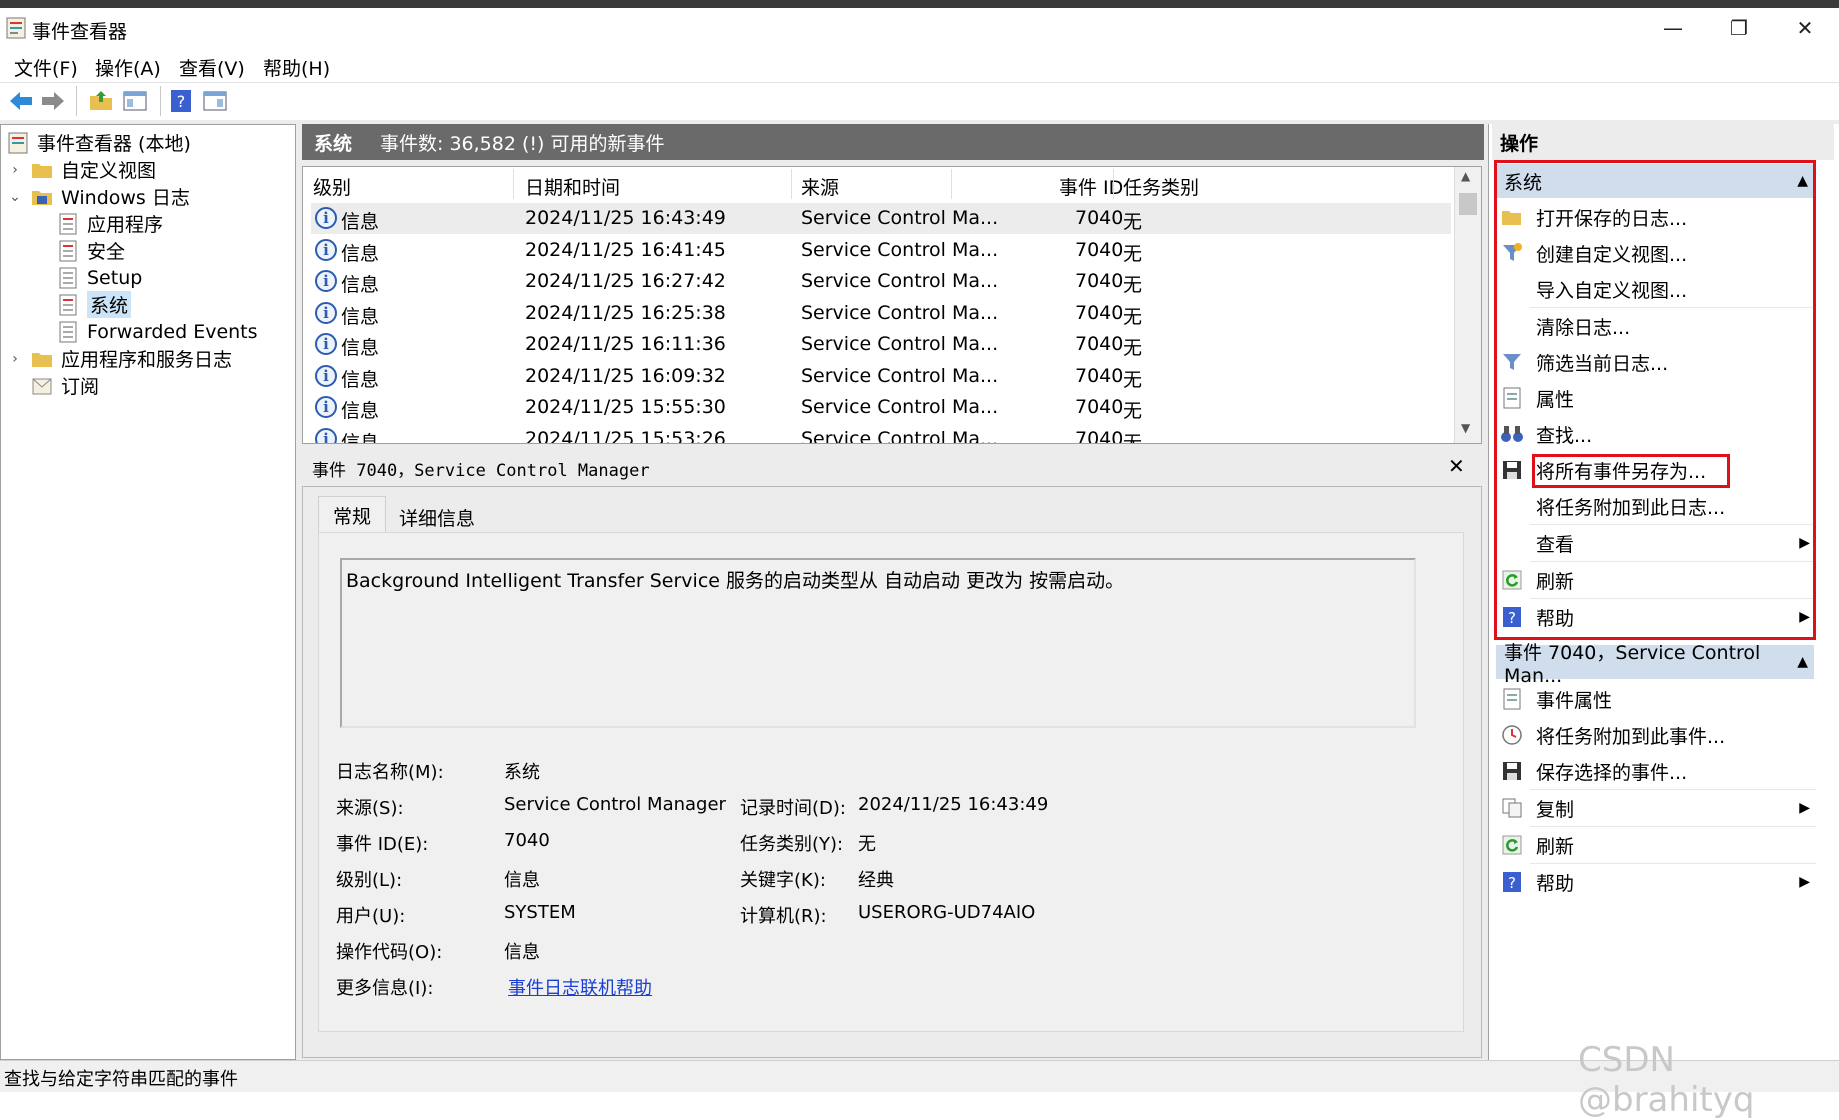 This screenshot has height=1120, width=1839. I want to click on scroll-thumb, so click(1468, 204).